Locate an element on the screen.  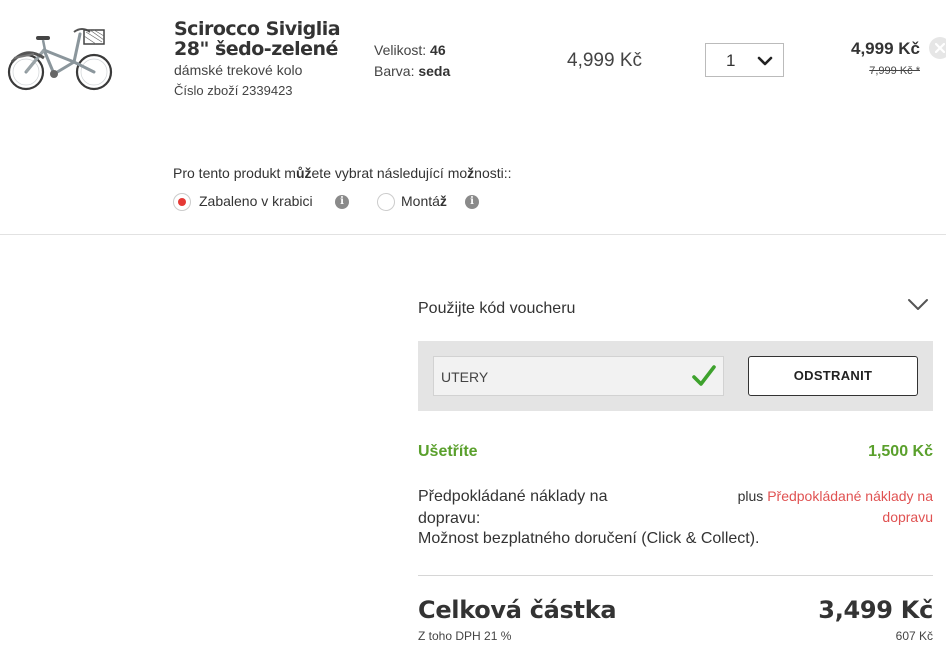
original-price: 7,999 Kč * is located at coordinates (894, 71).